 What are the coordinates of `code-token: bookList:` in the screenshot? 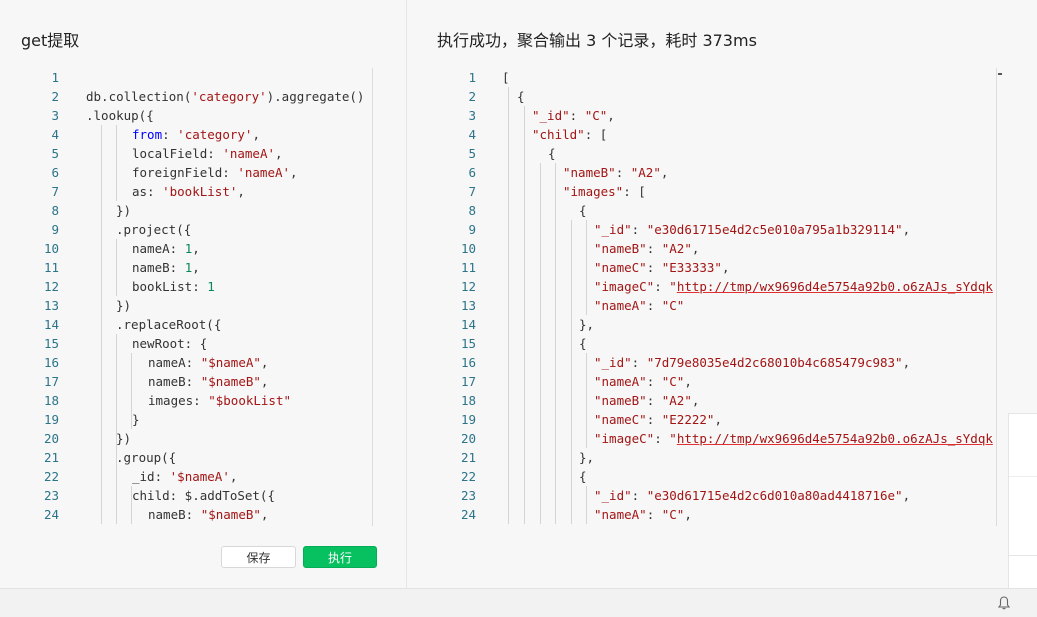 It's located at (170, 286).